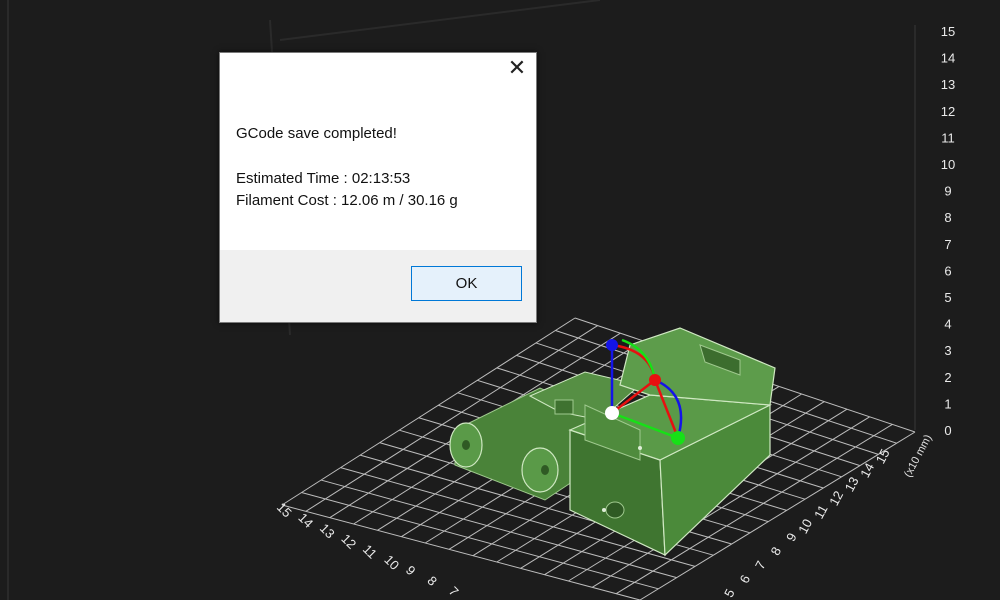  Describe the element at coordinates (612, 413) in the screenshot. I see `gizmo-origin-handle` at that location.